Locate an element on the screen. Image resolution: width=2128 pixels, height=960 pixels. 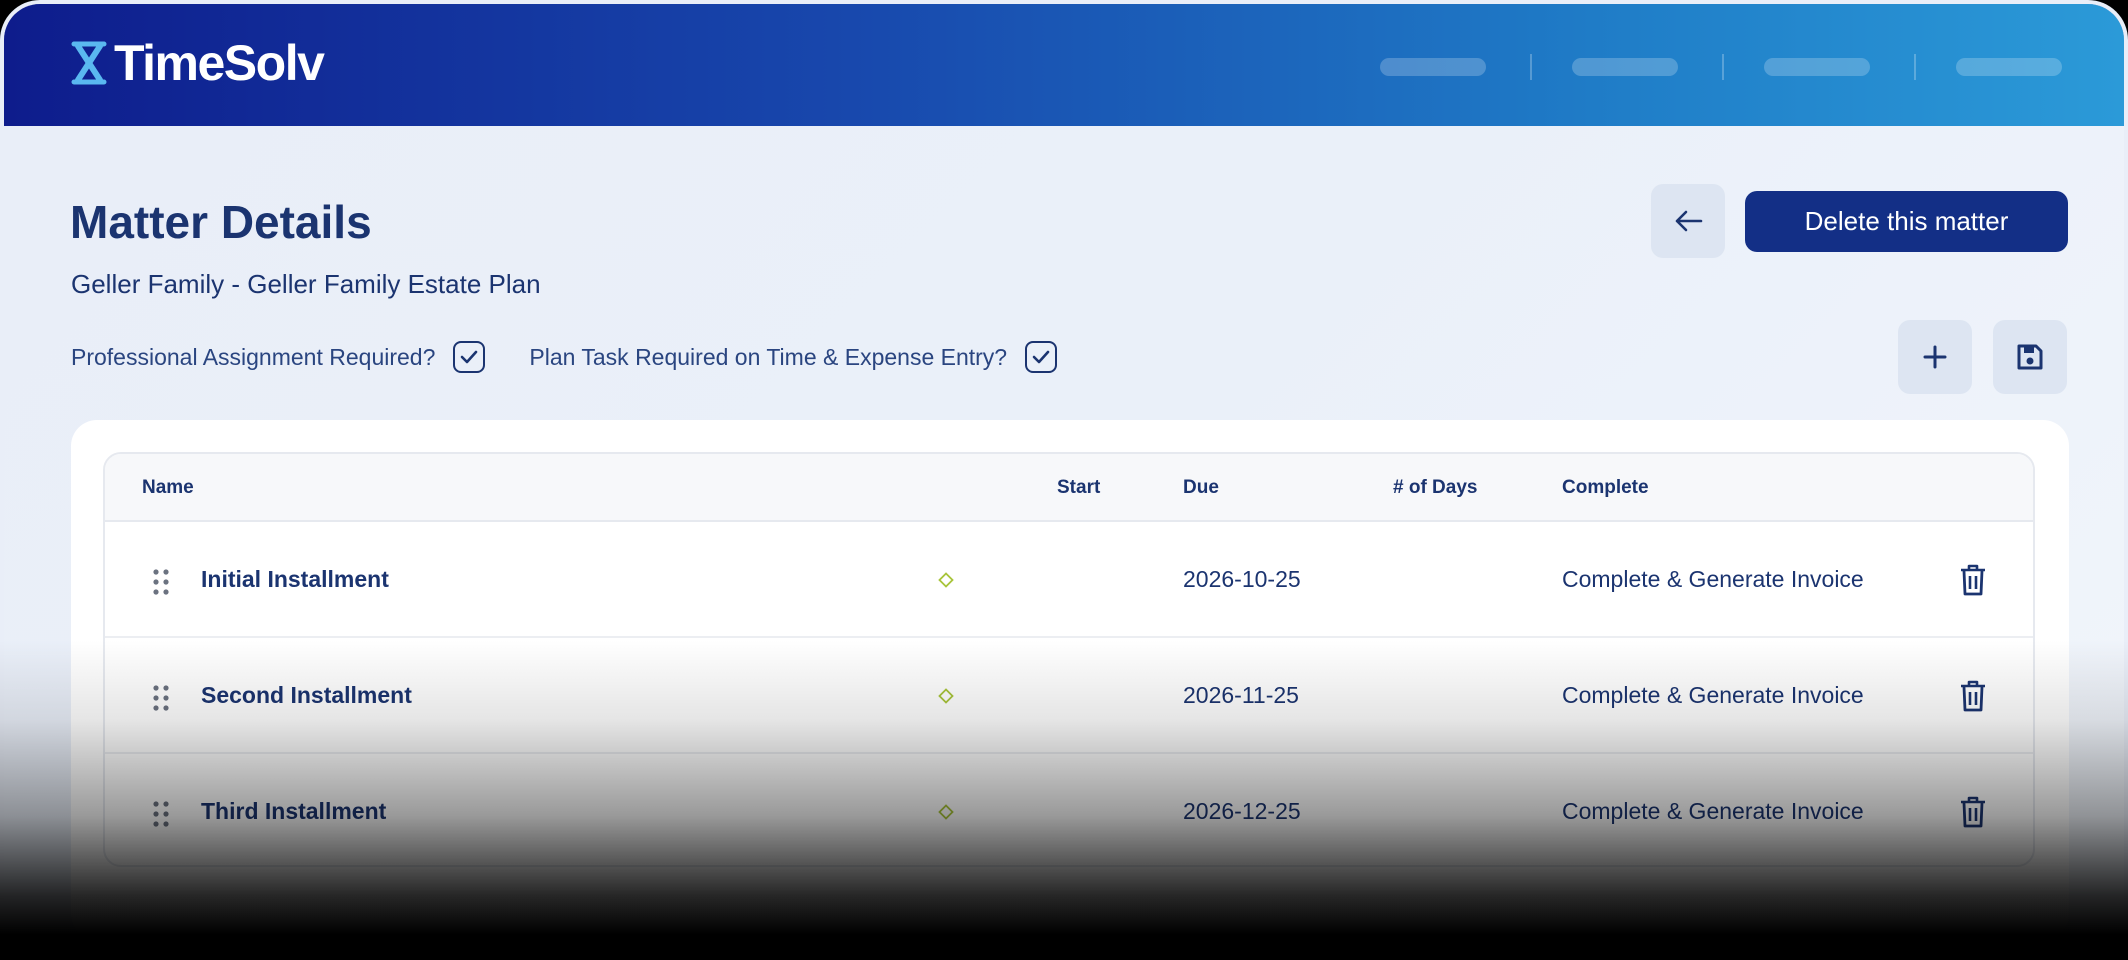
back-button is located at coordinates (1688, 221).